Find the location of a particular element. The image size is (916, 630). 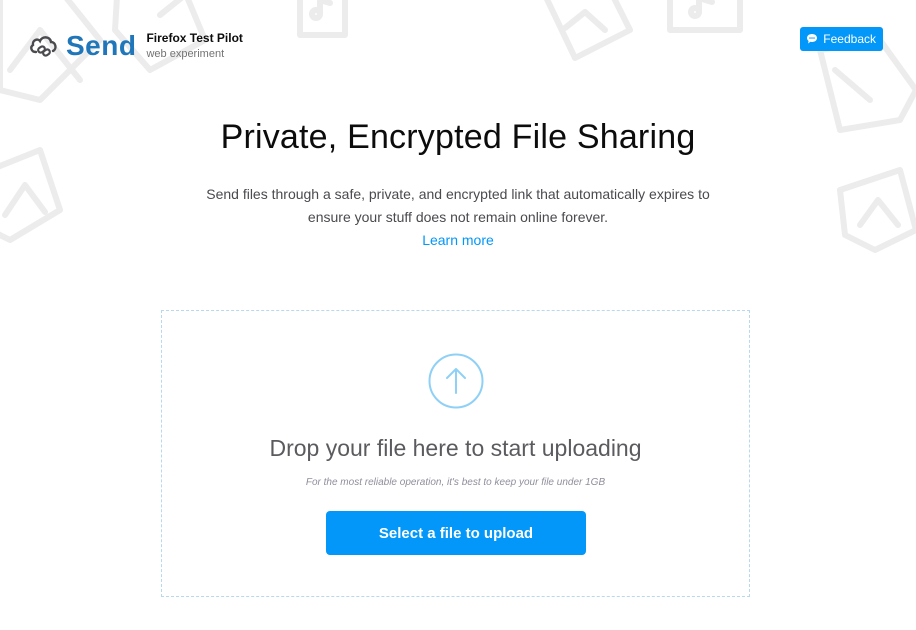

page-title: Private, Encrypted File Sharing is located at coordinates (458, 137).